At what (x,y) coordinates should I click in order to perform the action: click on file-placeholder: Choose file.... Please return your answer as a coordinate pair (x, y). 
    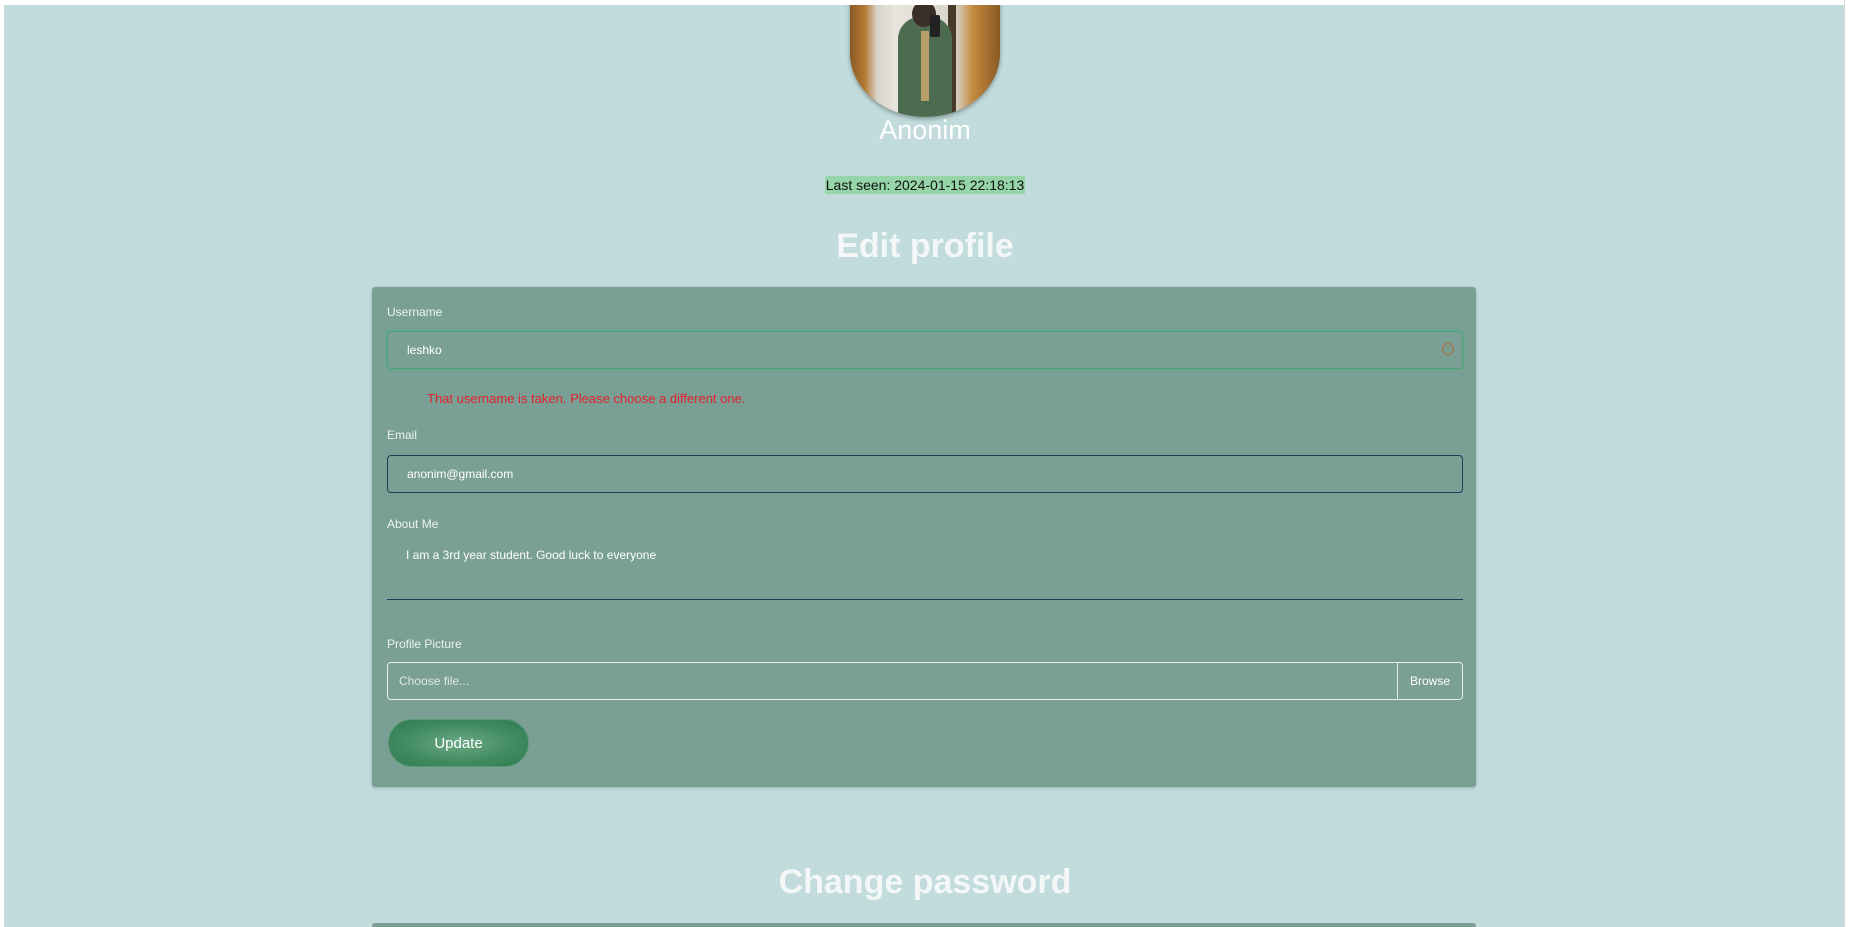
    Looking at the image, I should click on (434, 681).